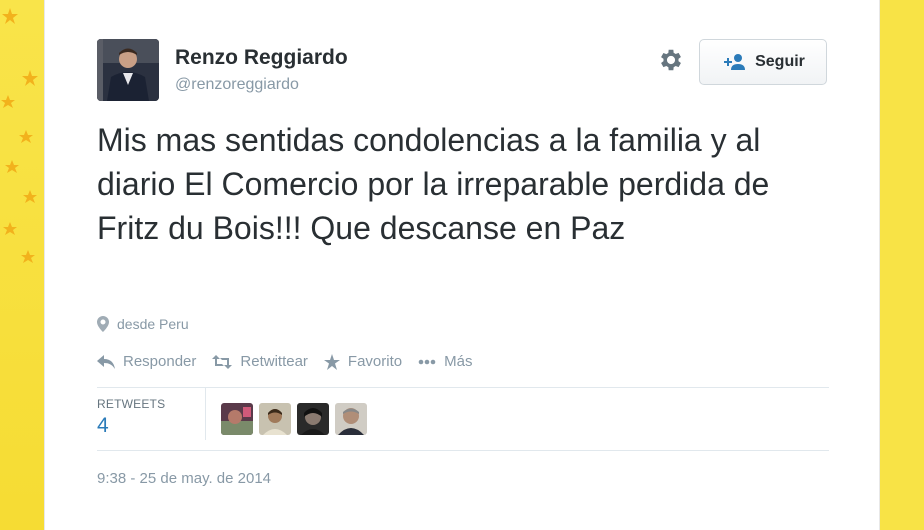  What do you see at coordinates (902, 265) in the screenshot?
I see `page-background-right` at bounding box center [902, 265].